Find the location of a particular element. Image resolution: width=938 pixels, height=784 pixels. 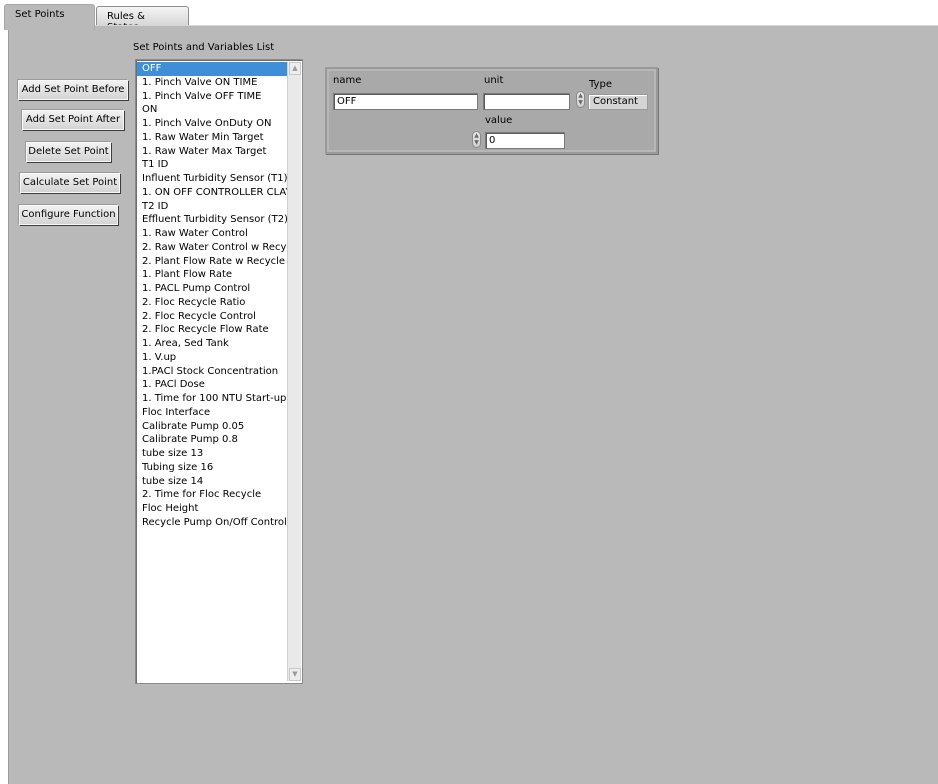

list-item: 1. Pinch Valve ON TIME is located at coordinates (212, 83).